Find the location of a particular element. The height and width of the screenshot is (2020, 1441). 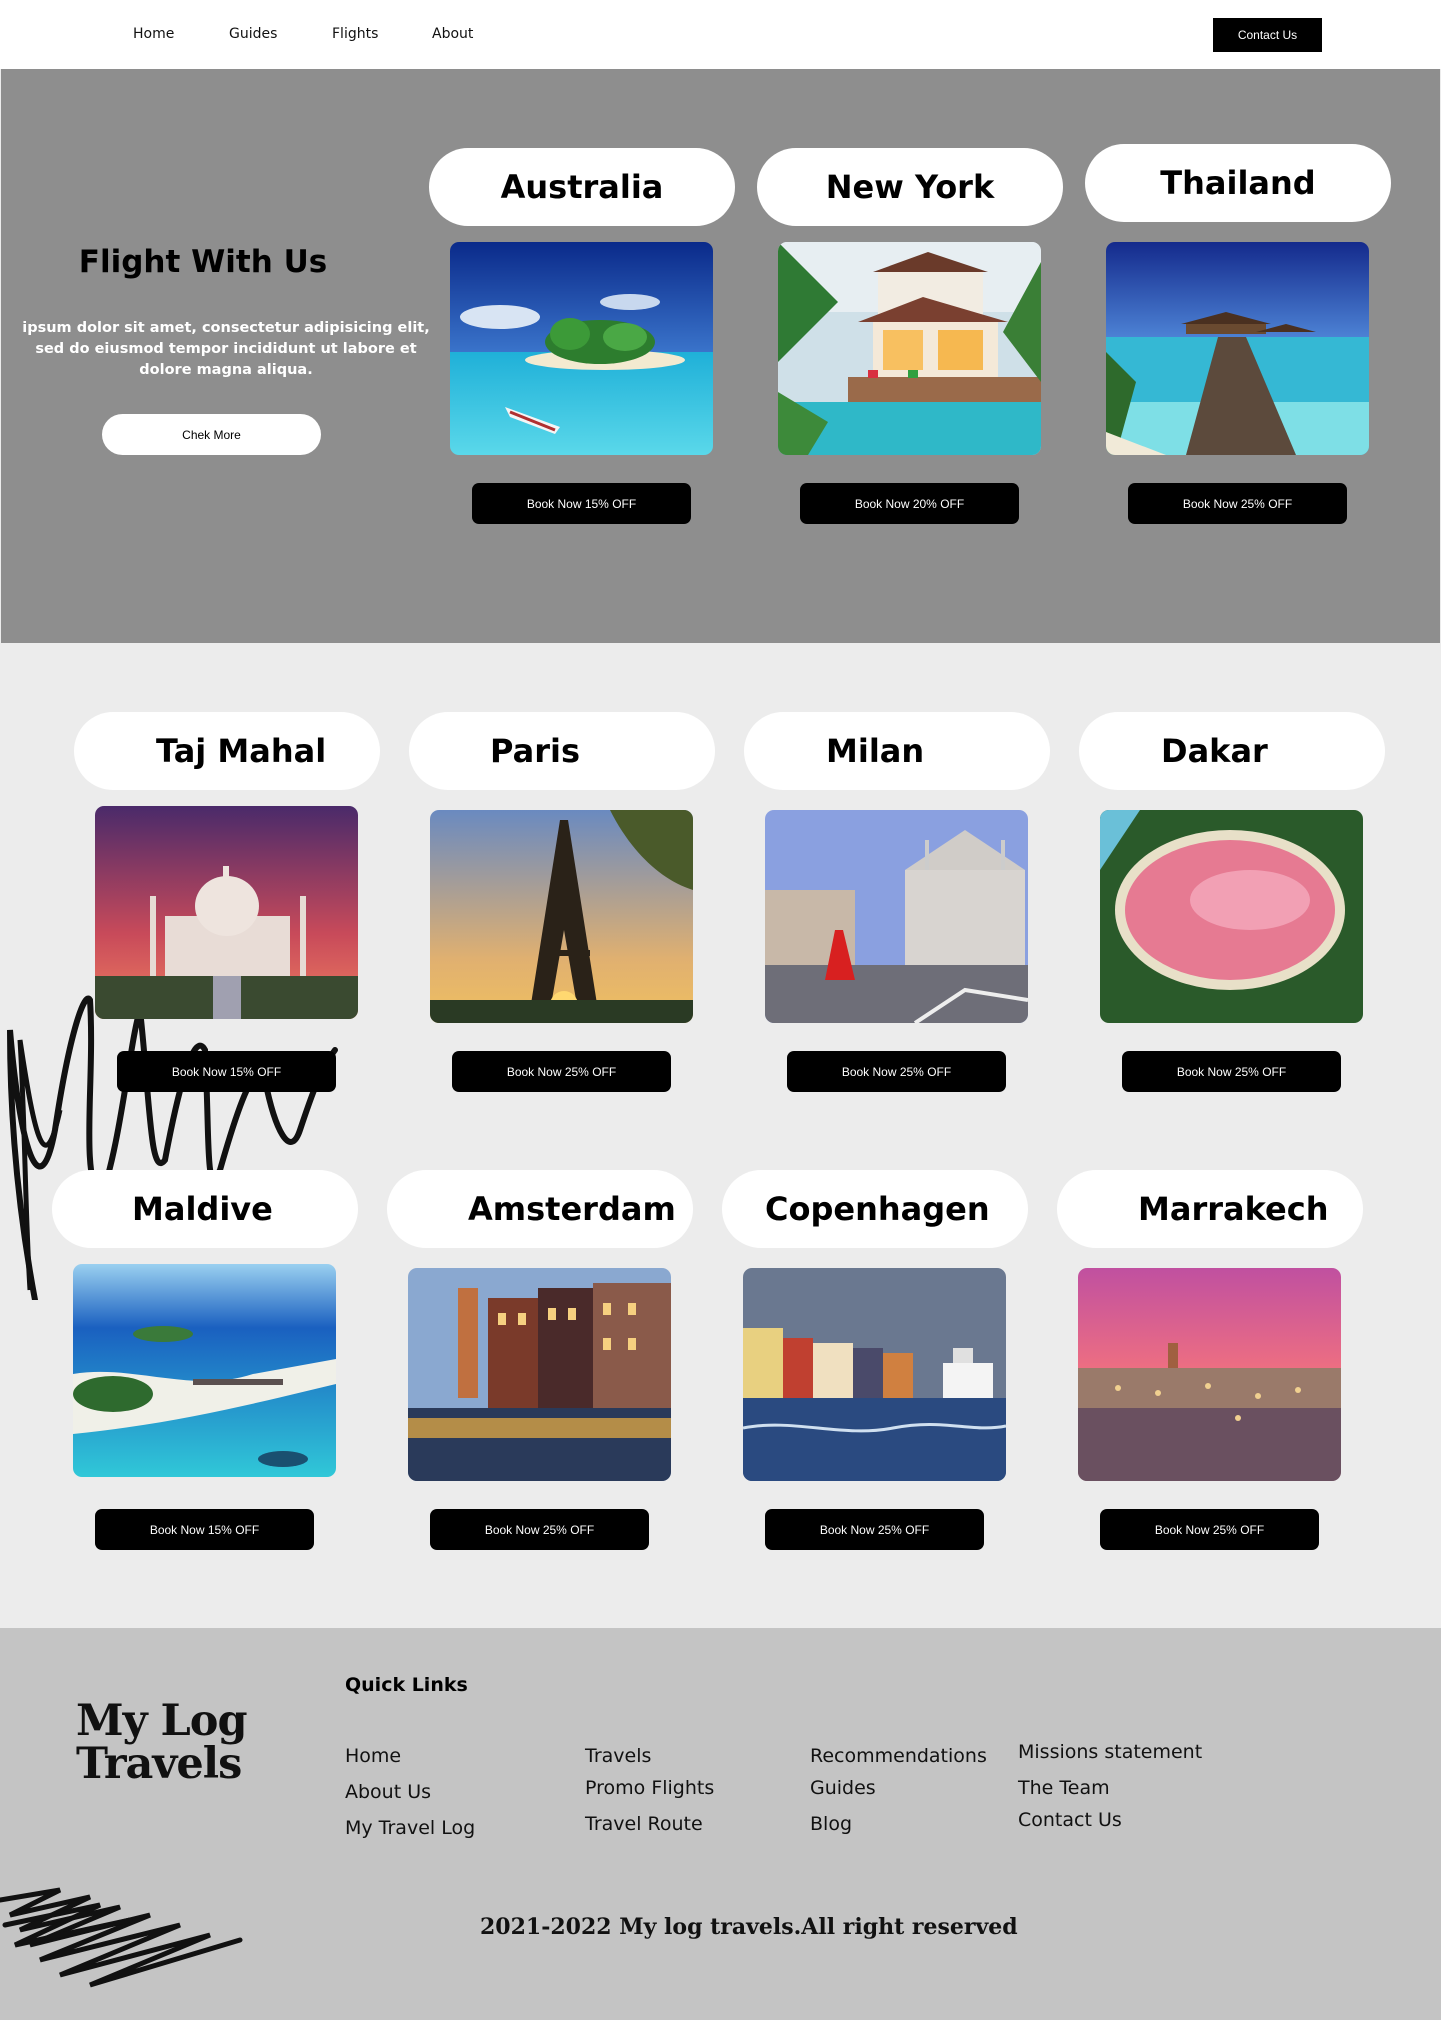

footer-link-missions-statement: Missions statement is located at coordinates (1110, 1752).